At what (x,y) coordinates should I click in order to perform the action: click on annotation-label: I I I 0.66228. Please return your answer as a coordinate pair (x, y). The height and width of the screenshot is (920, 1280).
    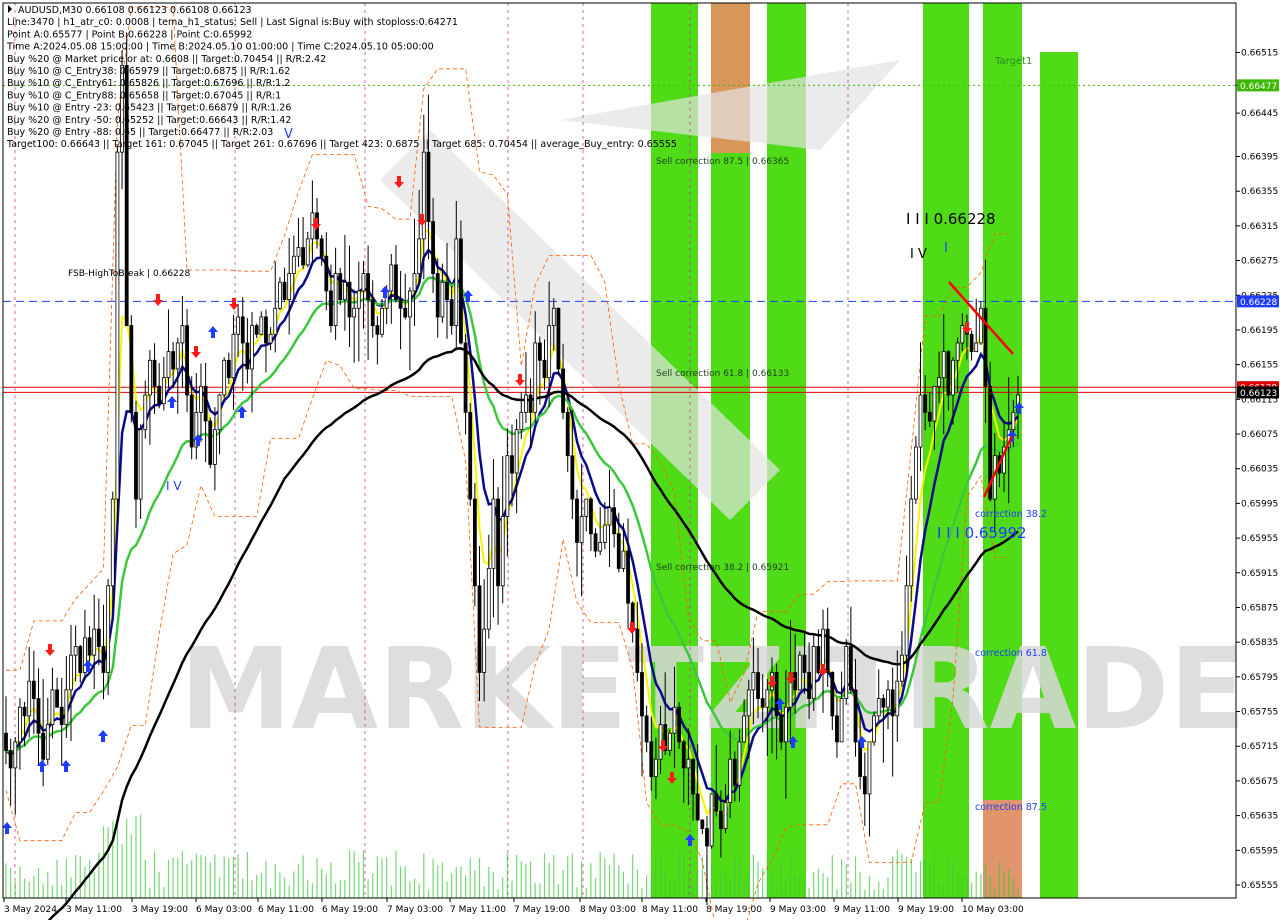
    Looking at the image, I should click on (951, 219).